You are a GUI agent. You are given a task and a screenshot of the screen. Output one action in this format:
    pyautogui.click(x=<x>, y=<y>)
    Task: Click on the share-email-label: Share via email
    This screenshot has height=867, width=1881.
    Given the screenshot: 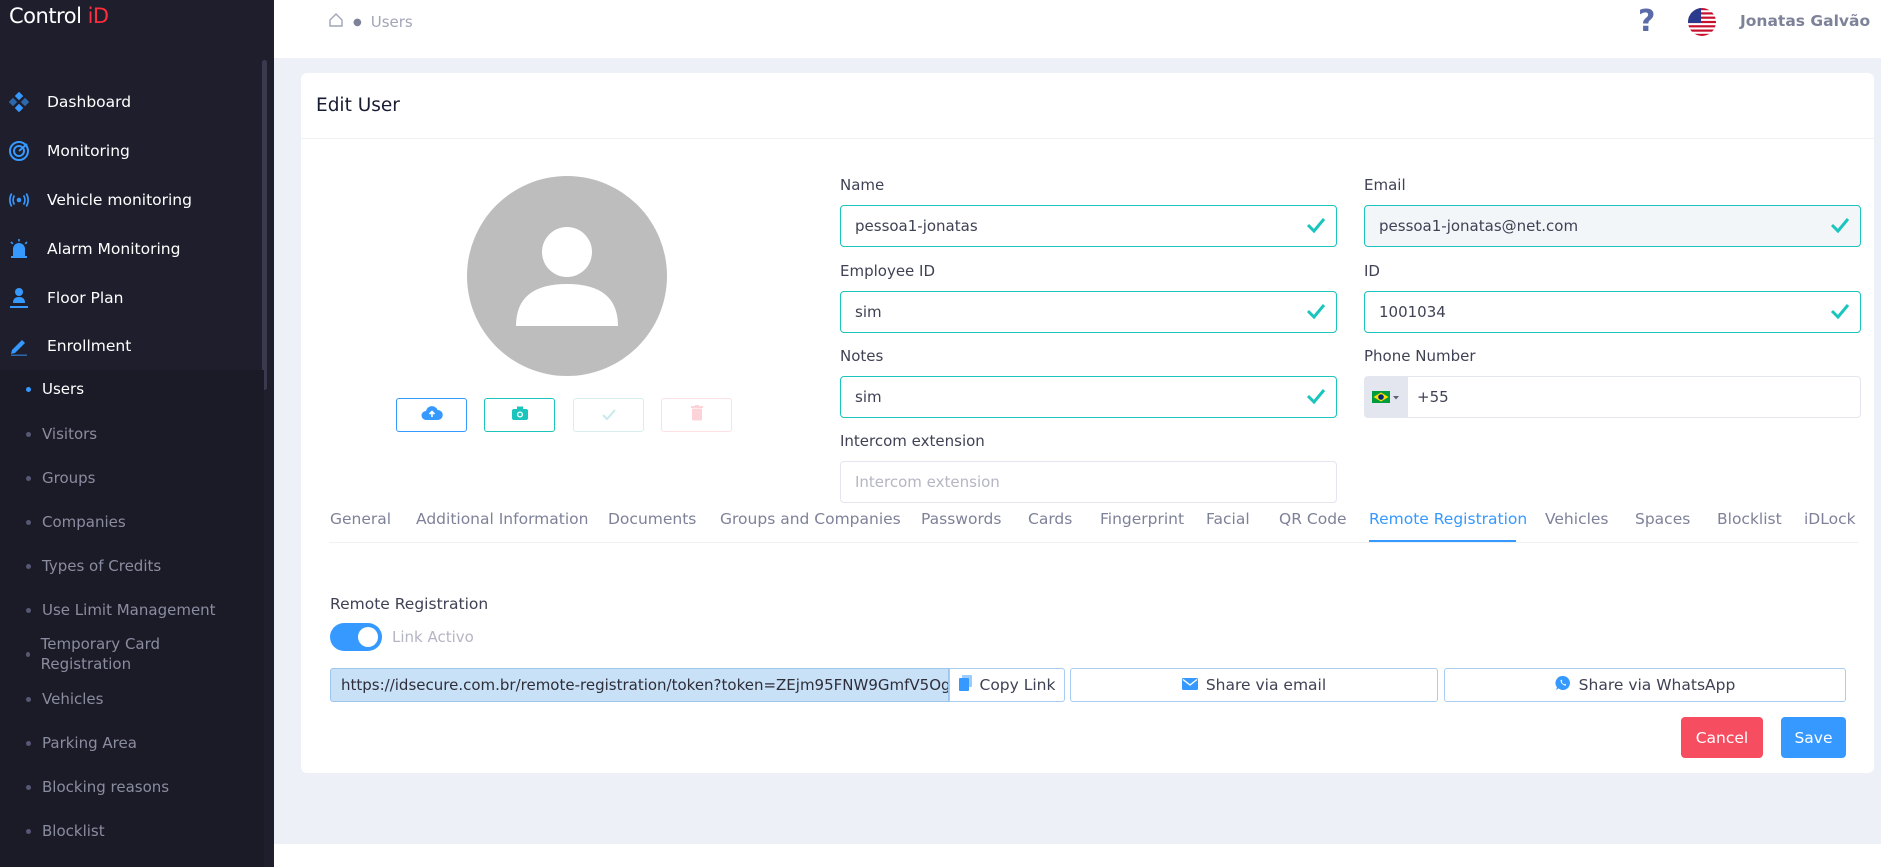 What is the action you would take?
    pyautogui.click(x=1266, y=685)
    